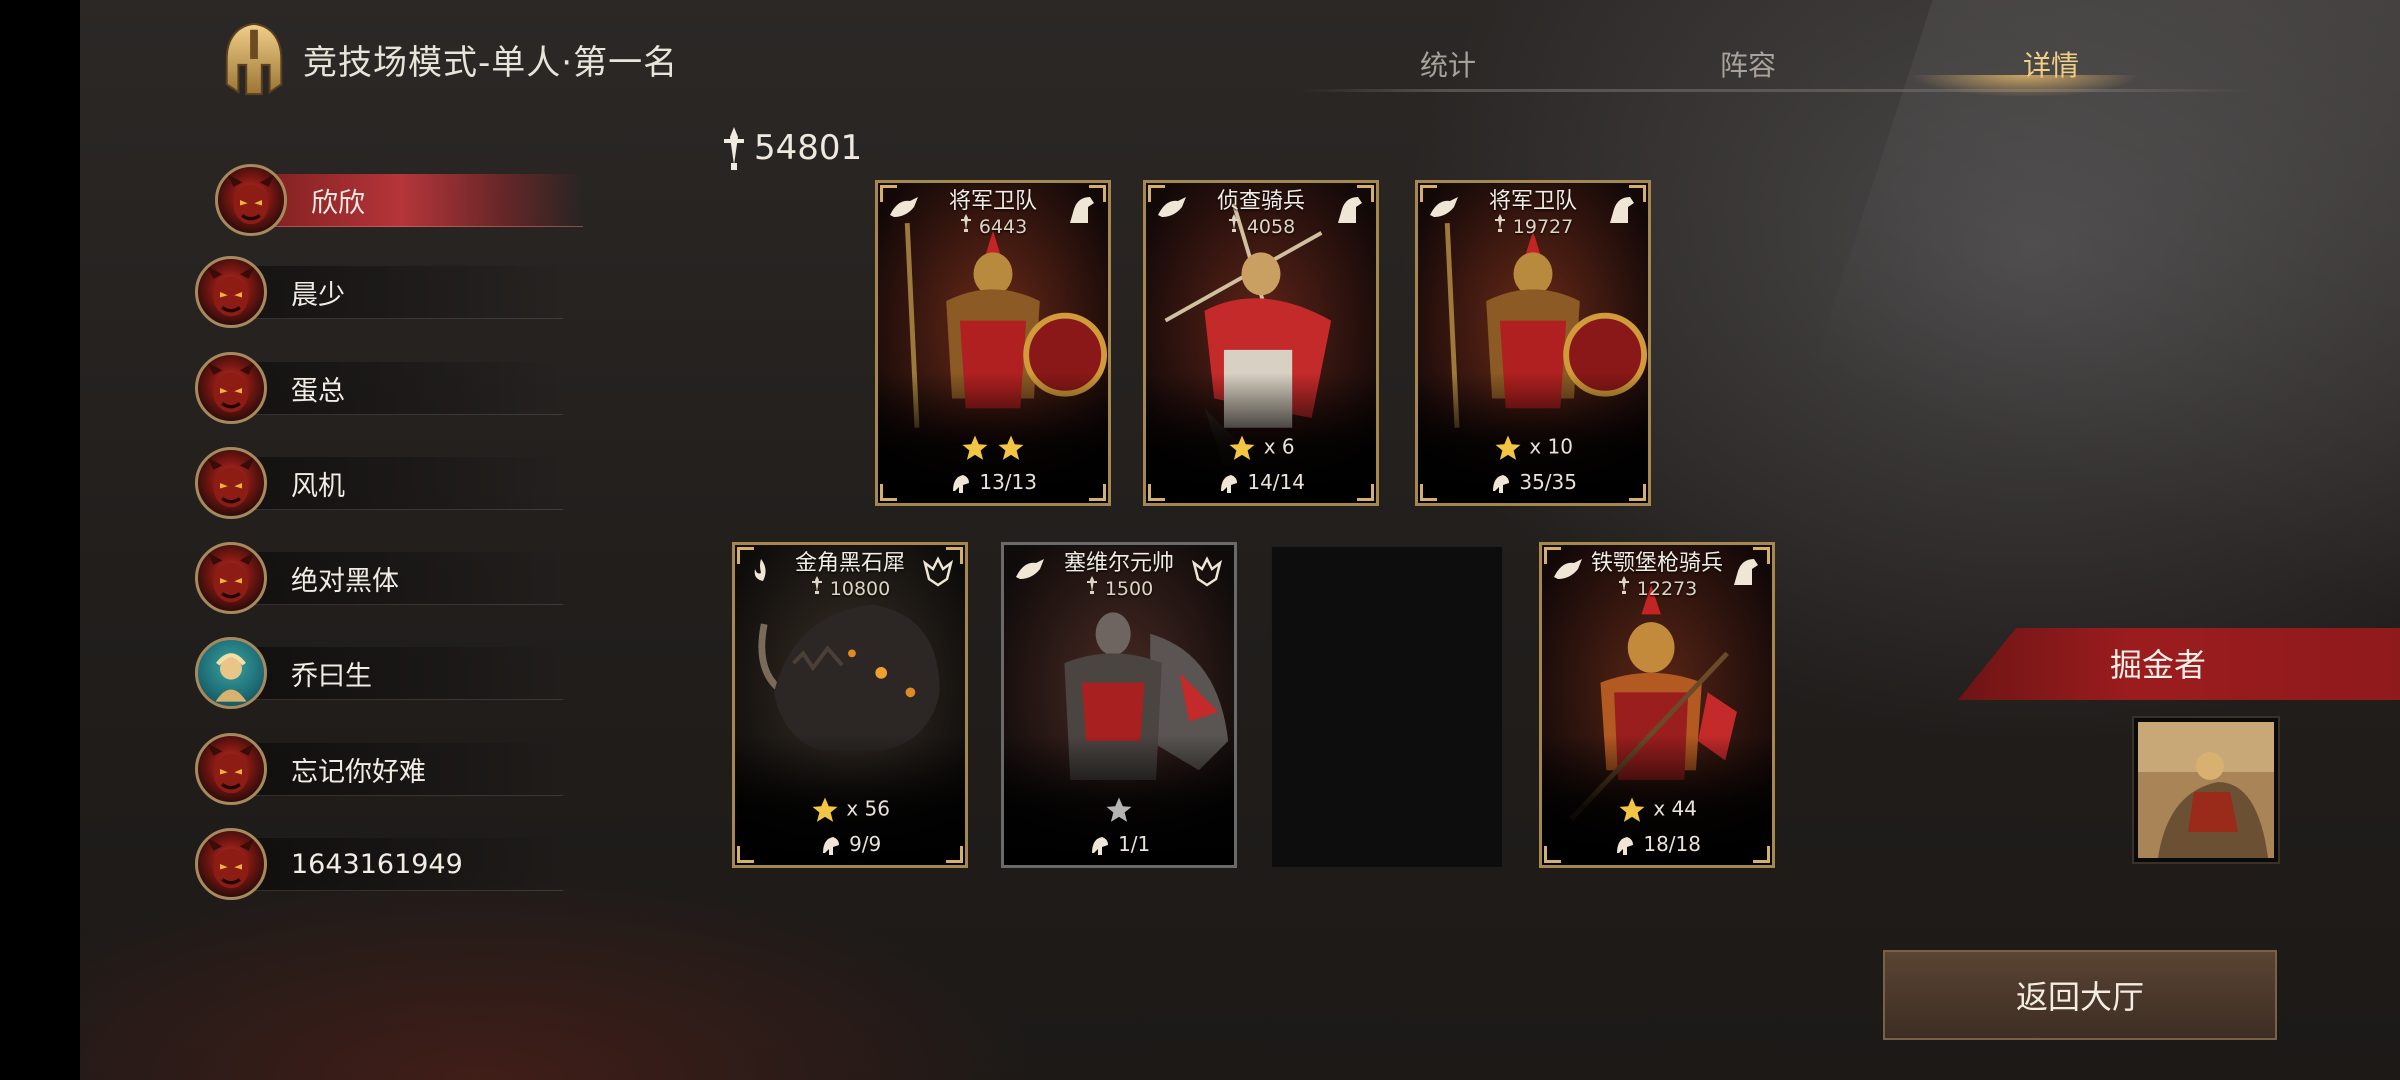 The width and height of the screenshot is (2400, 1080). I want to click on unit-troops-value: 18/18, so click(1672, 843).